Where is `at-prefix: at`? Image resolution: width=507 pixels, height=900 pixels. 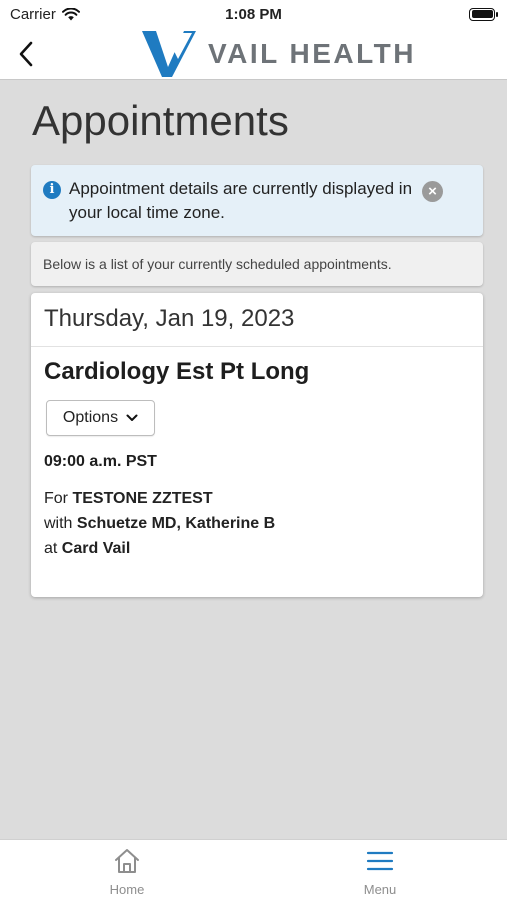
at-prefix: at is located at coordinates (51, 548).